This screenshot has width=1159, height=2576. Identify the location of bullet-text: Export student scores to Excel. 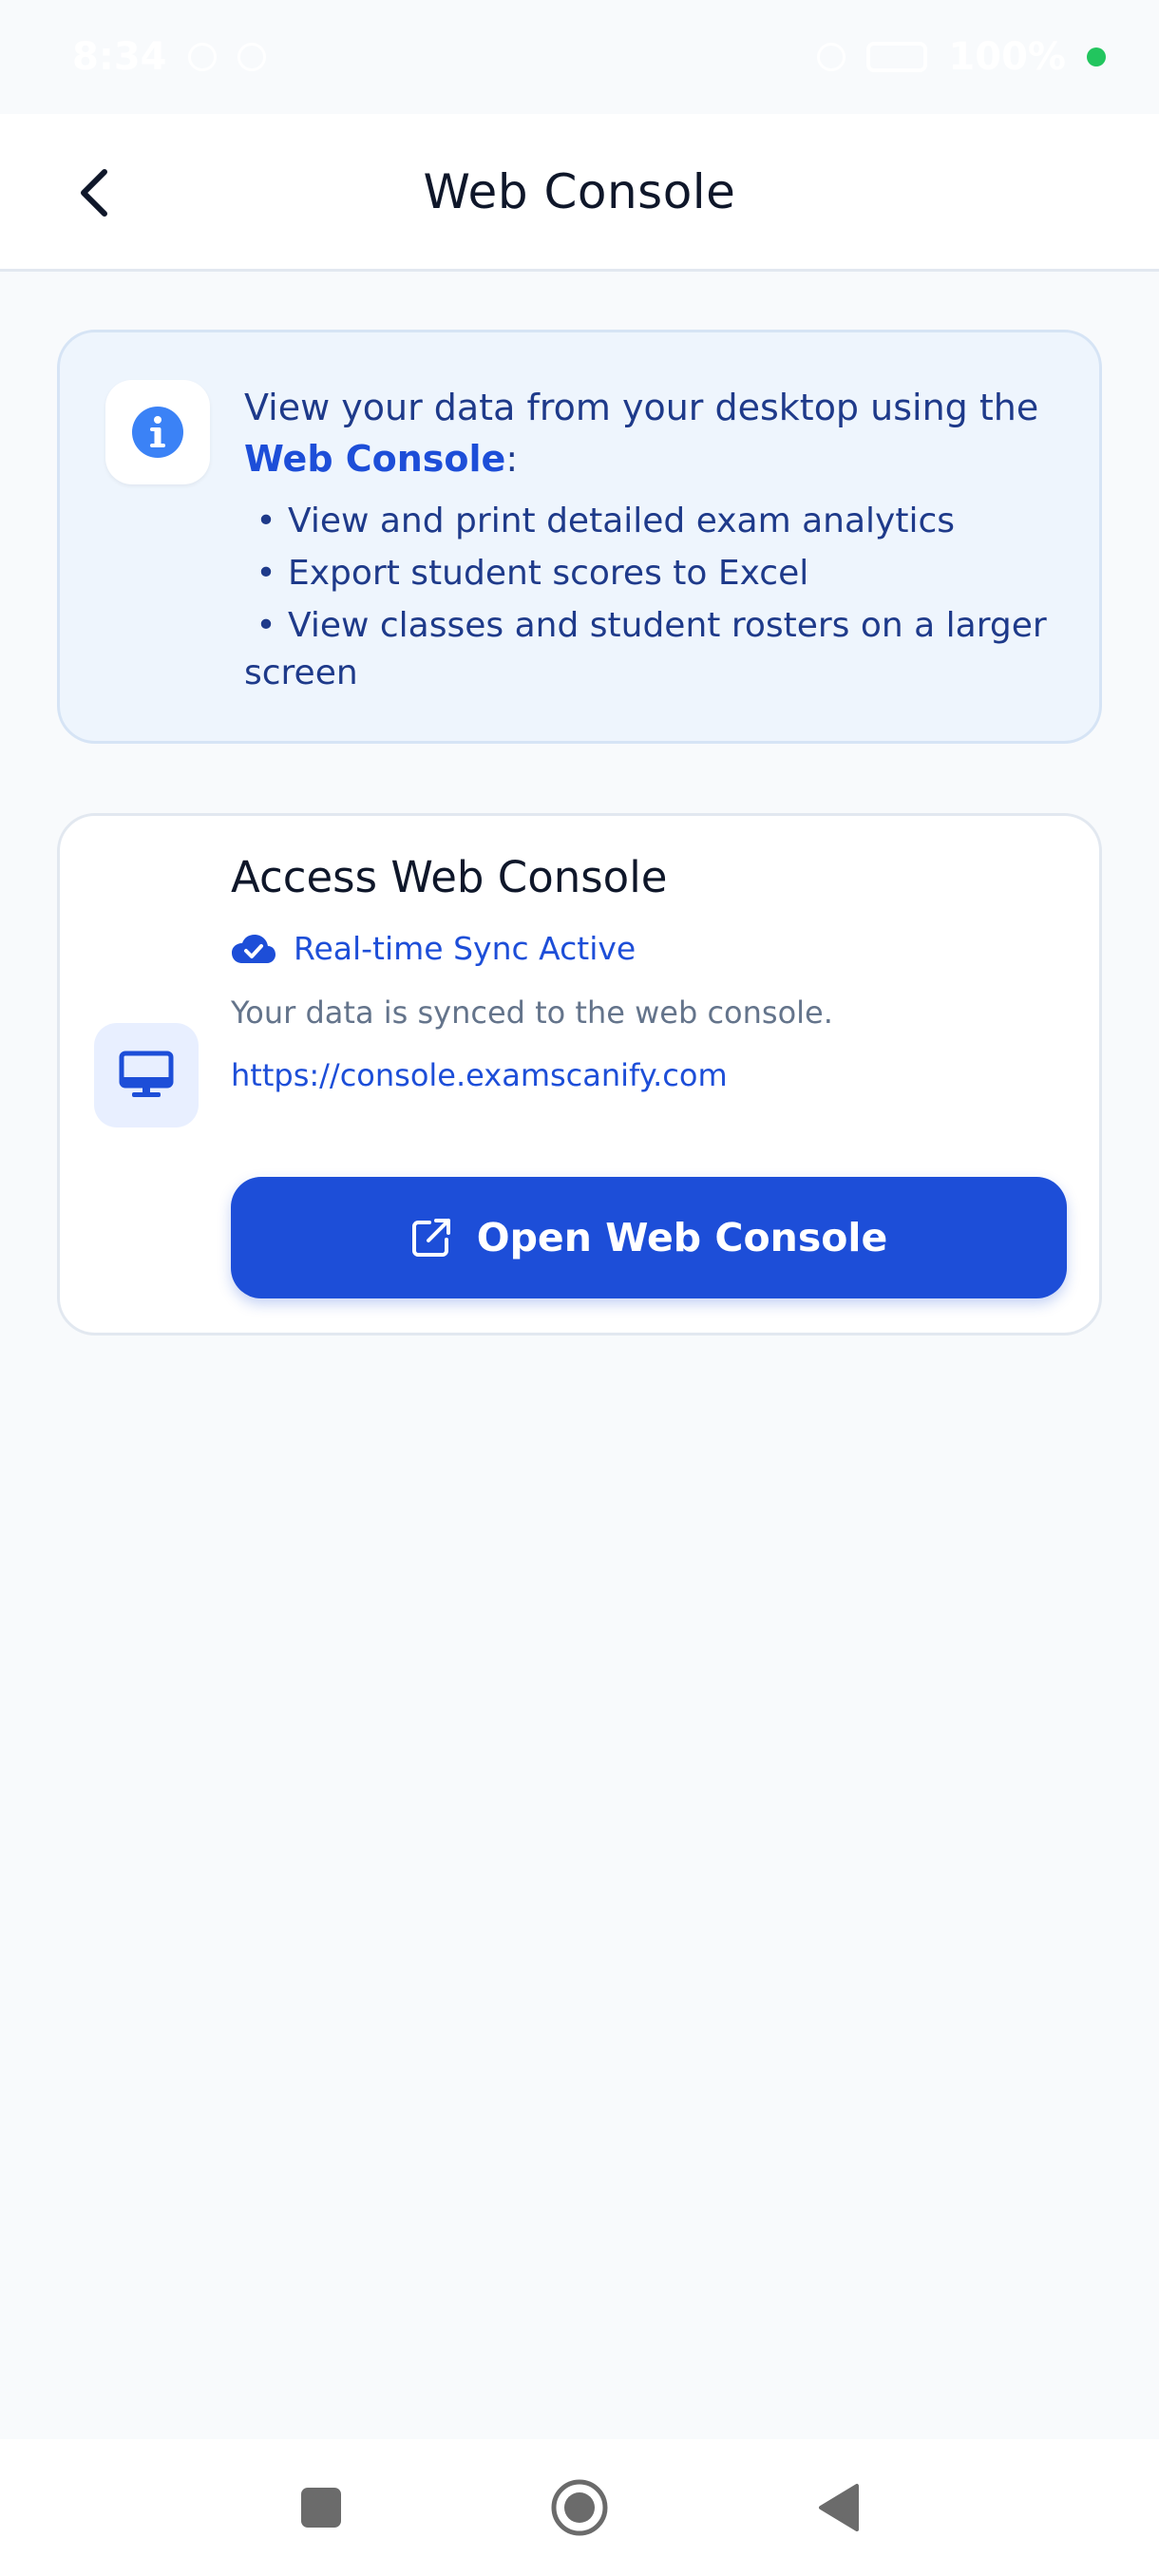
(548, 573).